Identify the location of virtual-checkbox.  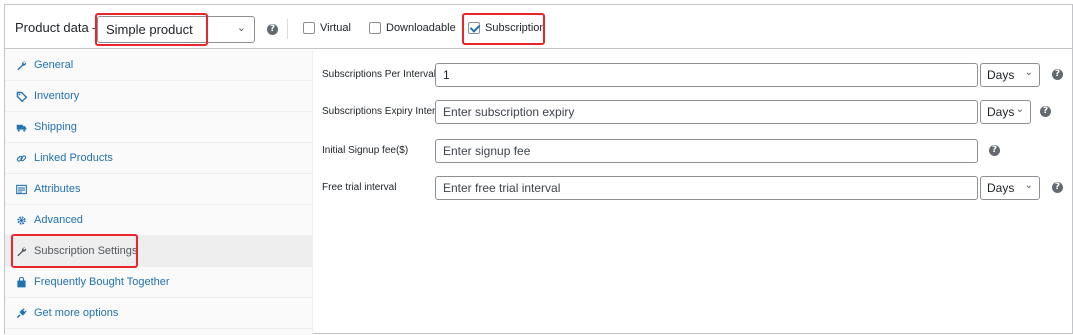
(309, 28).